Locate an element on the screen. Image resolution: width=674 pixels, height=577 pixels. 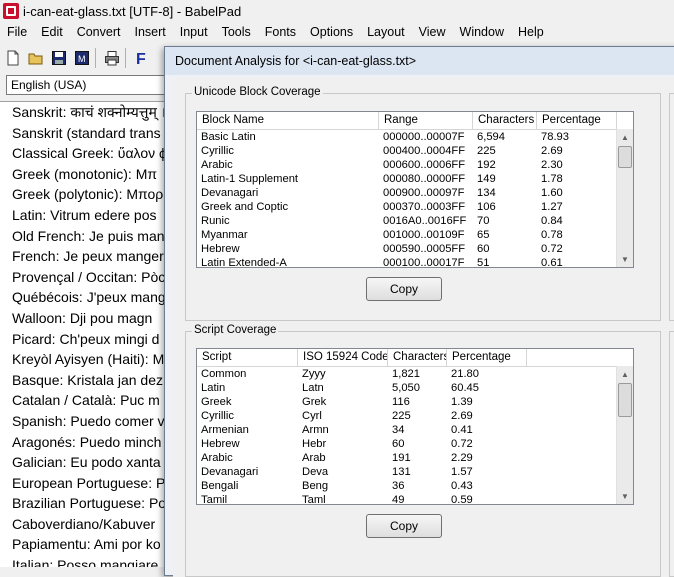
menu-file: File is located at coordinates (17, 32).